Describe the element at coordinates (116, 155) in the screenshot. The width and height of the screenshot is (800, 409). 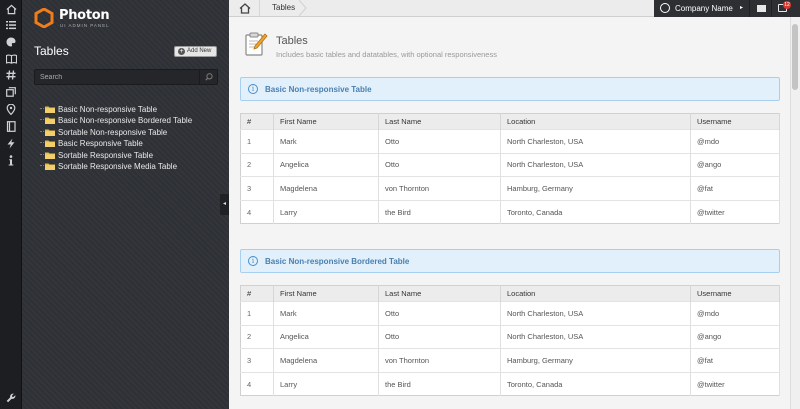
I see `tree-item-sortable-responsive: Sortable Responsive Table` at that location.